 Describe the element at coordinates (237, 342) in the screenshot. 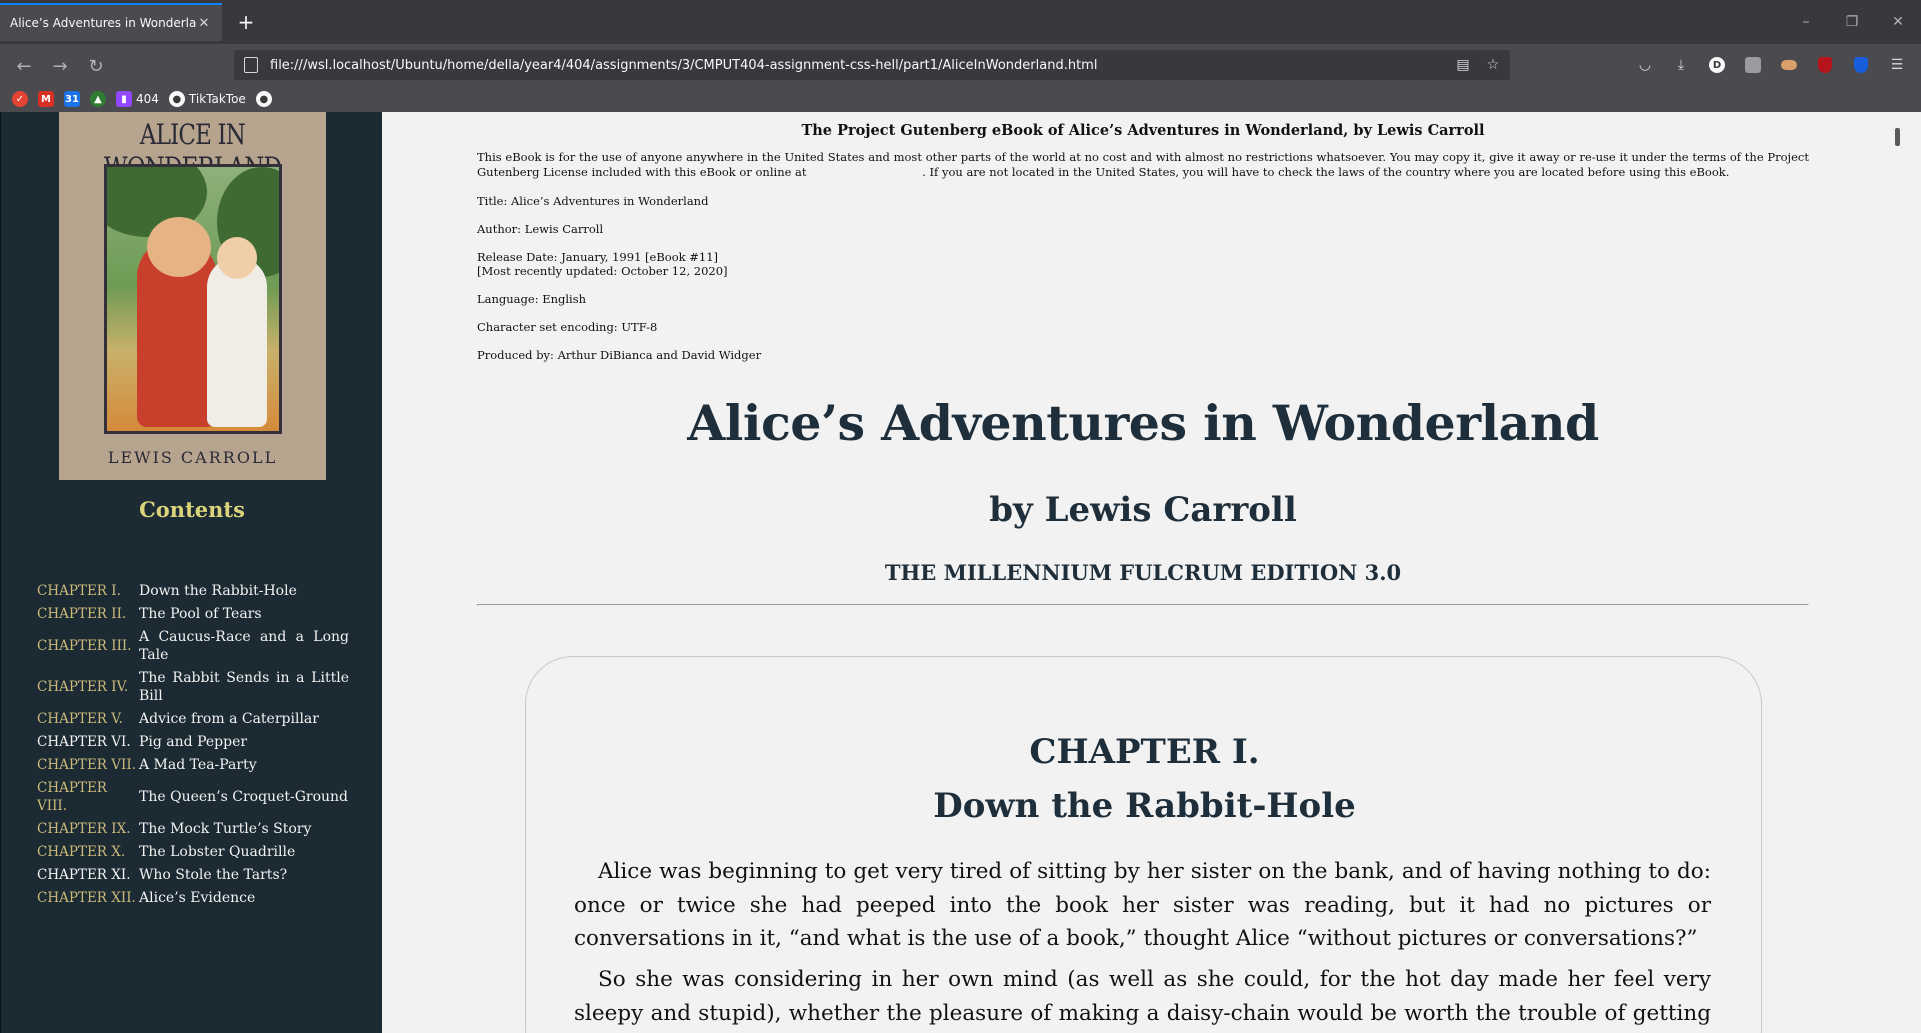

I see `alice-figure` at that location.